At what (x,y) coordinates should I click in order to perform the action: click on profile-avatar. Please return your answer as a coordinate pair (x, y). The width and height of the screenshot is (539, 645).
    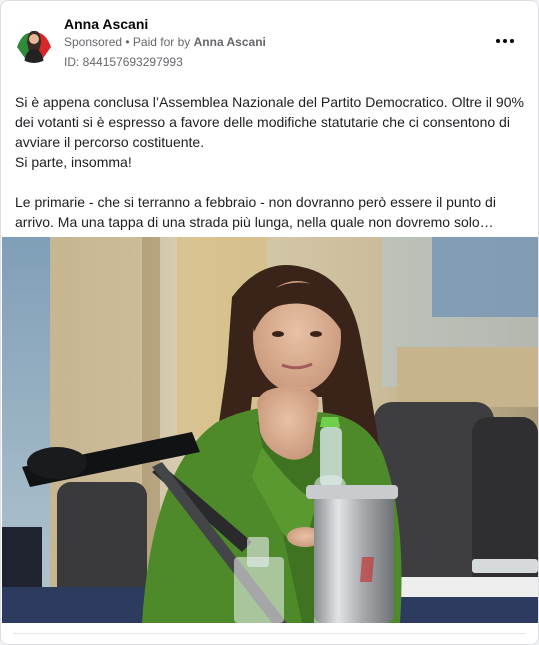
    Looking at the image, I should click on (34, 42).